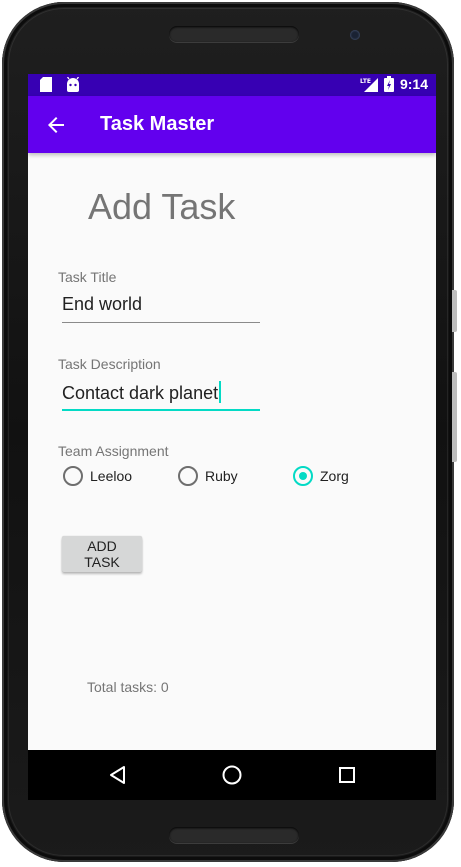  What do you see at coordinates (234, 835) in the screenshot?
I see `bottom-speaker` at bounding box center [234, 835].